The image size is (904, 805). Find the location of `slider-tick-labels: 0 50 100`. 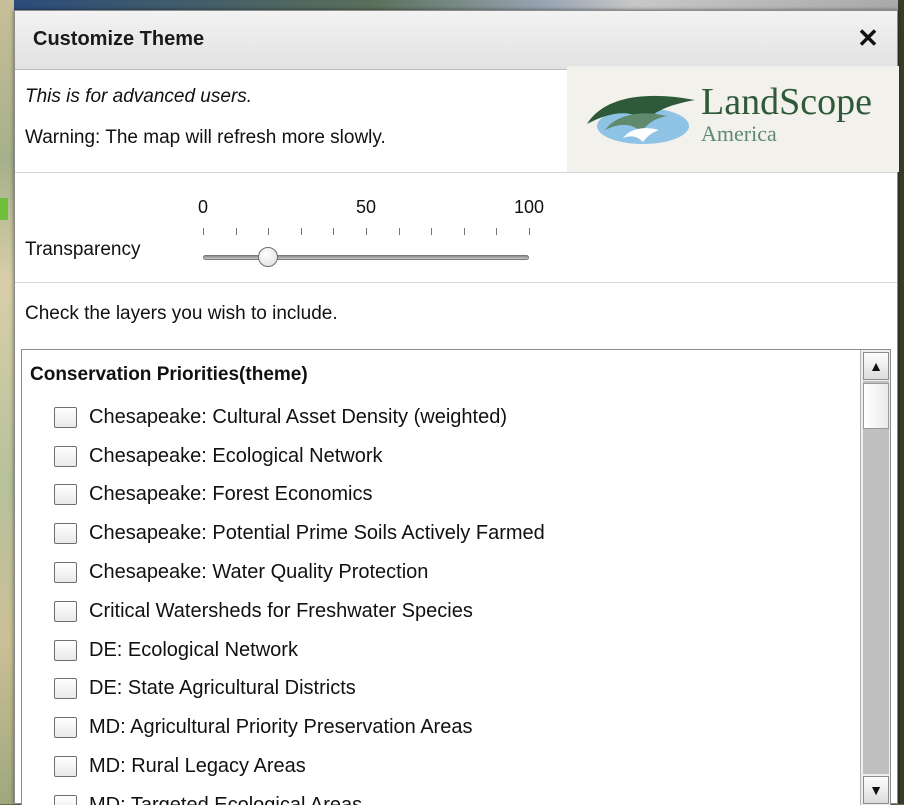

slider-tick-labels: 0 50 100 is located at coordinates (371, 207).